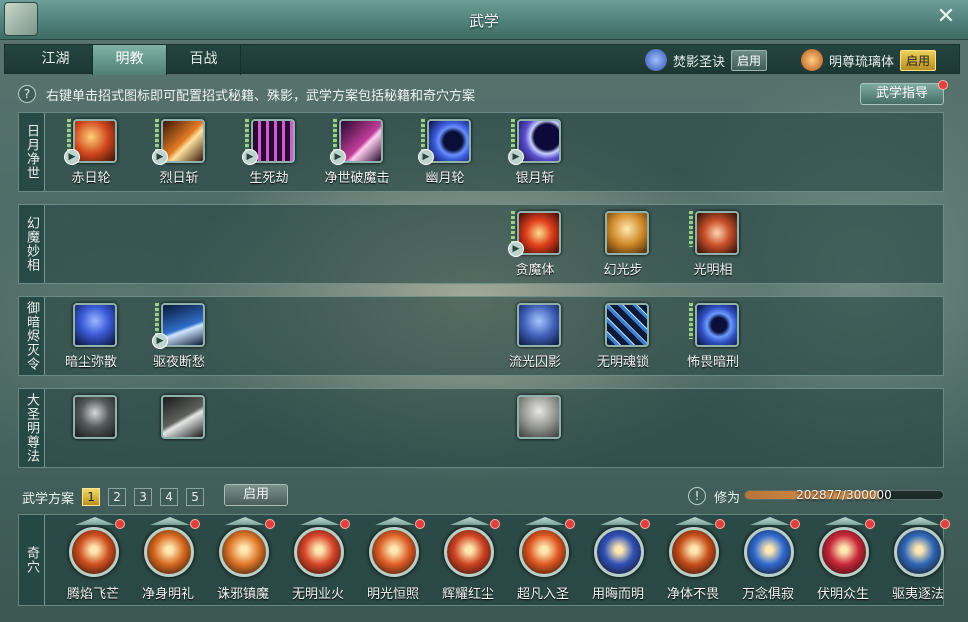  Describe the element at coordinates (143, 497) in the screenshot. I see `plan-number-3: 3` at that location.